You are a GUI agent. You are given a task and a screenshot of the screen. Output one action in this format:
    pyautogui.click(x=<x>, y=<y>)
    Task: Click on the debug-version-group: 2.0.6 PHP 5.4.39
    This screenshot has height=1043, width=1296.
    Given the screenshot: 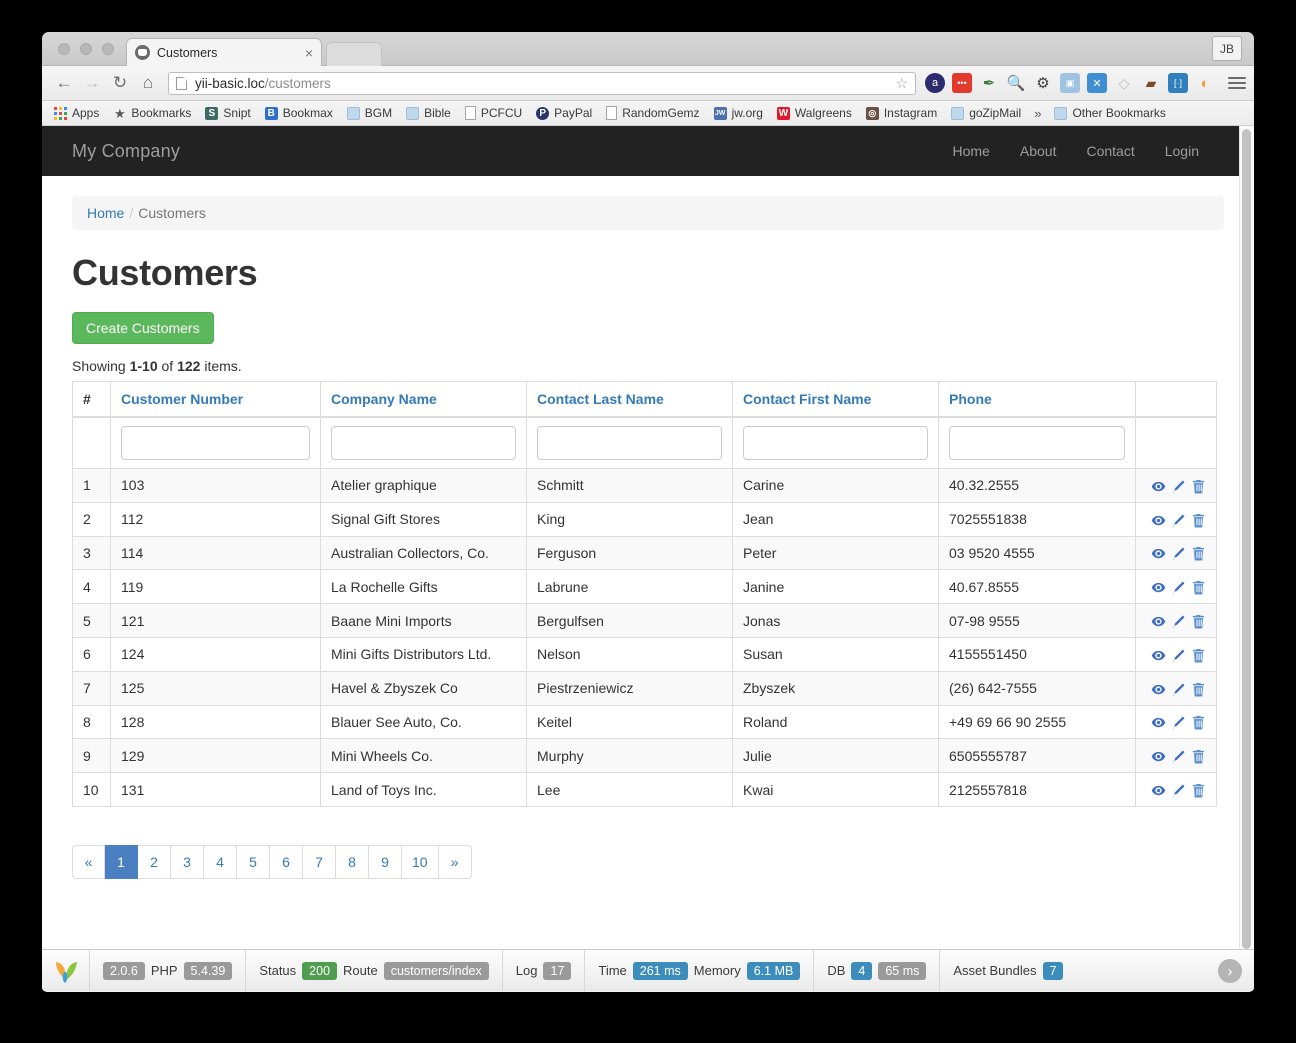 What is the action you would take?
    pyautogui.click(x=168, y=970)
    